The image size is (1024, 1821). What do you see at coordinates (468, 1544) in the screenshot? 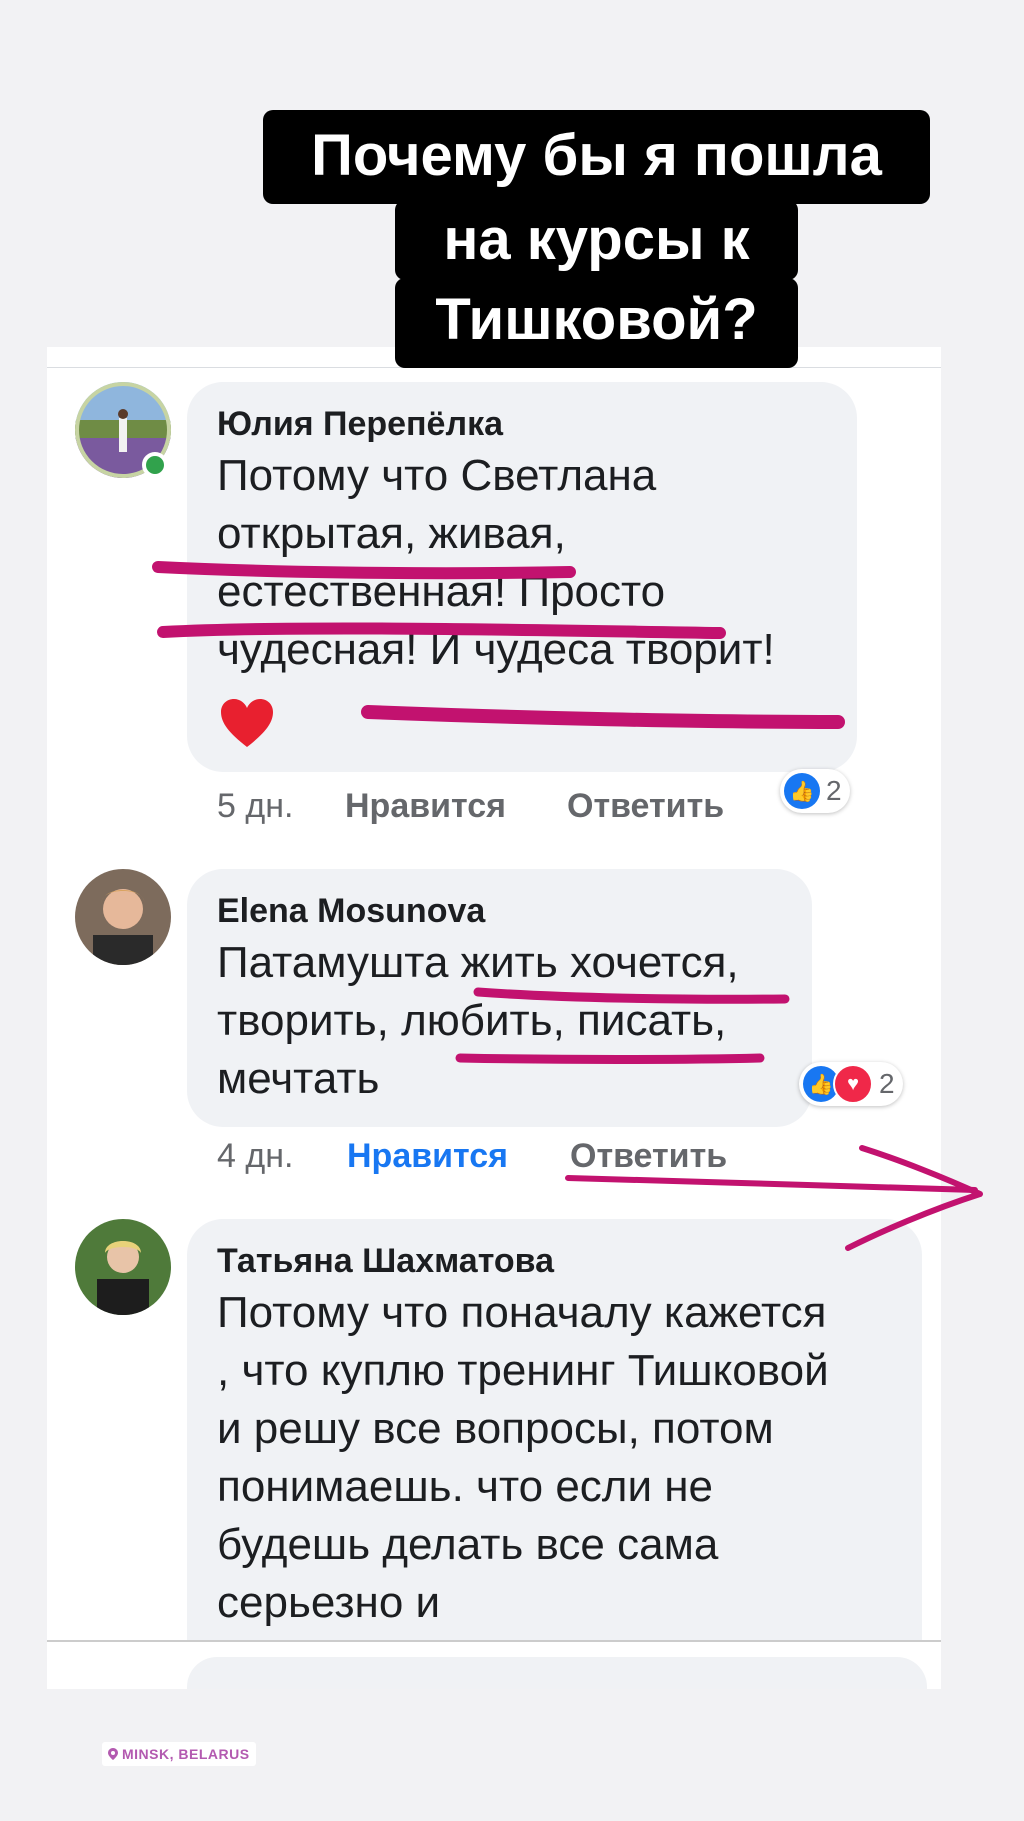
I see `comment-line: будешь делать все сама` at bounding box center [468, 1544].